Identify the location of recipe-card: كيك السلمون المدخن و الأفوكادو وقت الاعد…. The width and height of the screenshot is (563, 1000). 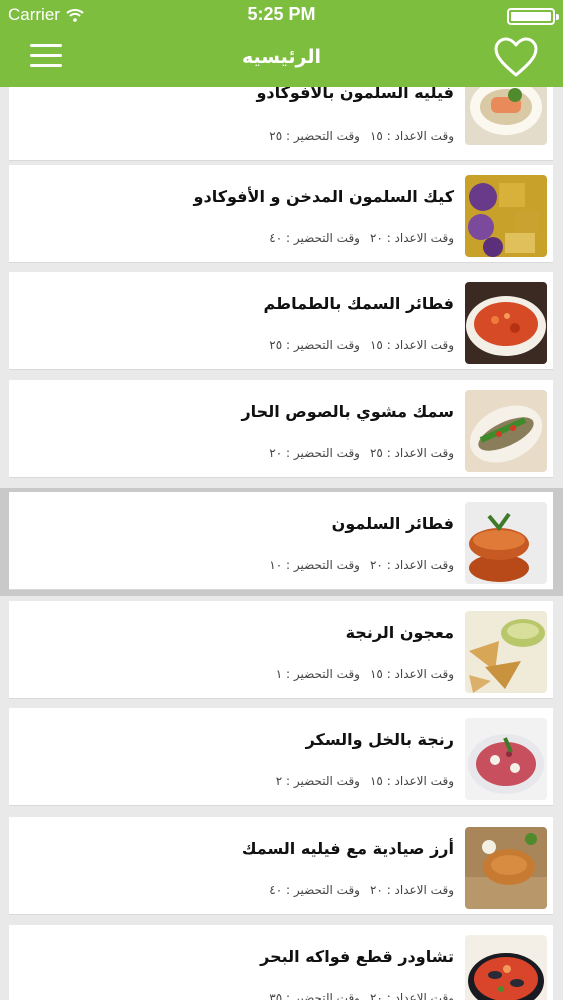
(281, 214).